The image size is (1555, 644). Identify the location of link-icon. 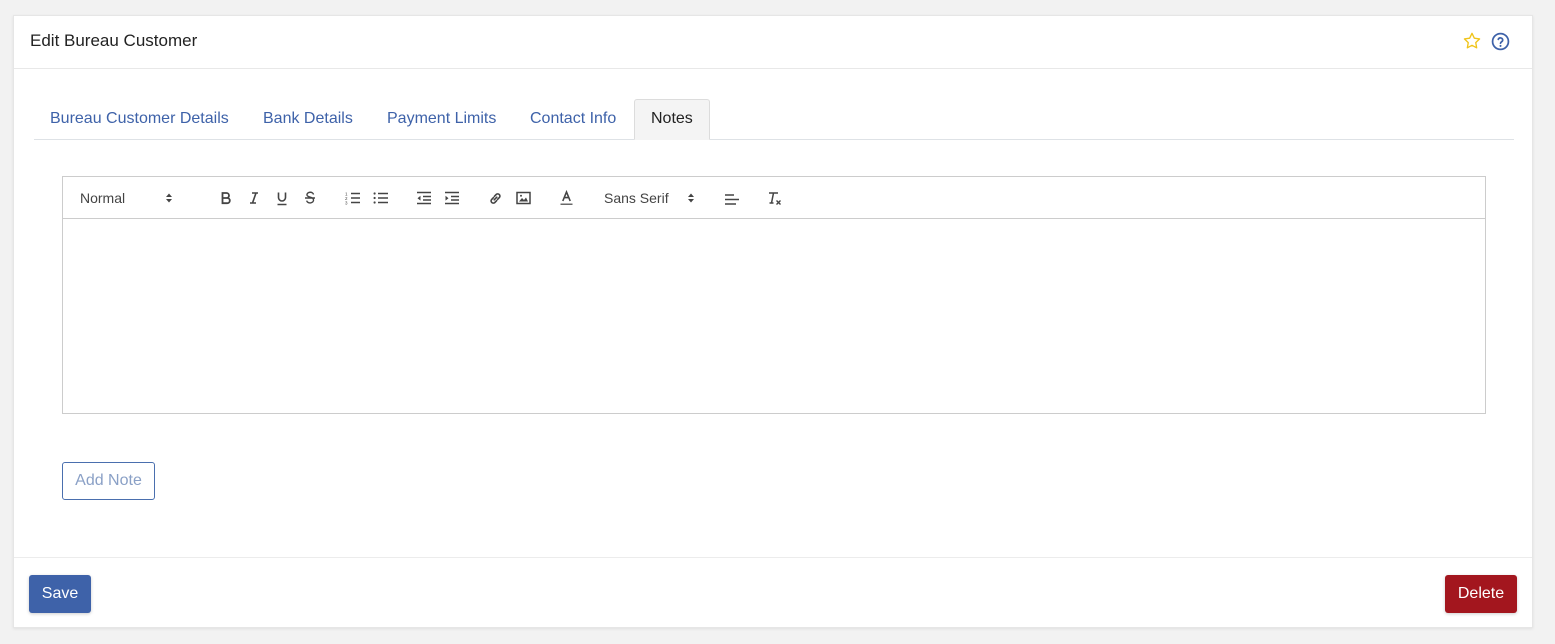
(495, 198).